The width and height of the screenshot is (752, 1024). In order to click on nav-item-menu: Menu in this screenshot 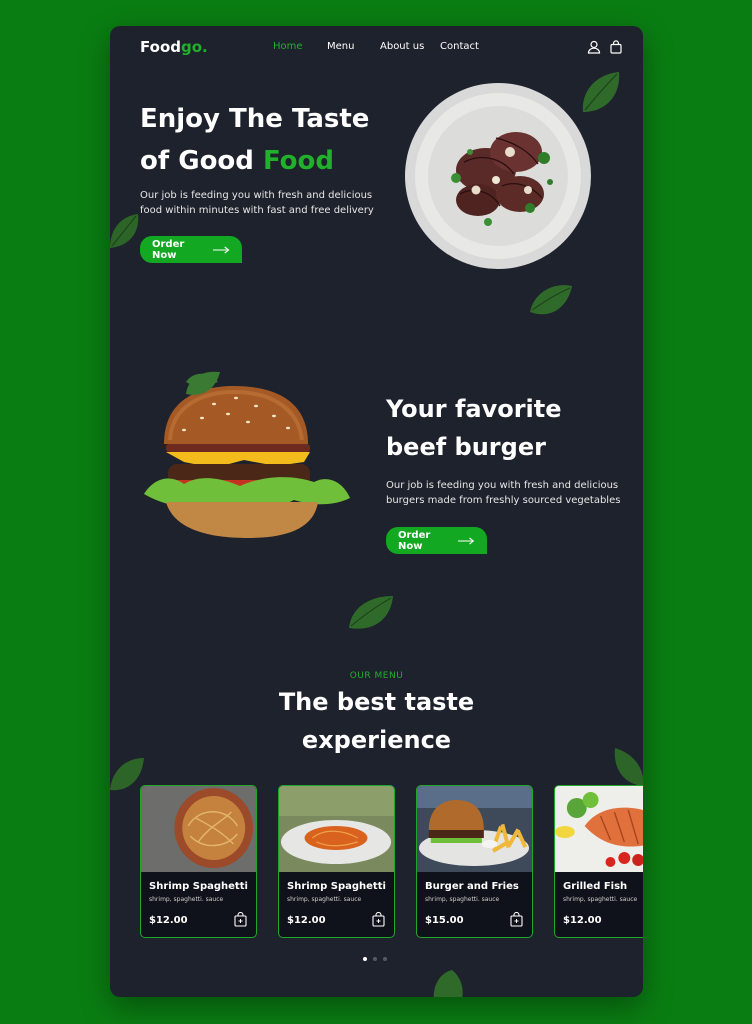, I will do `click(340, 46)`.